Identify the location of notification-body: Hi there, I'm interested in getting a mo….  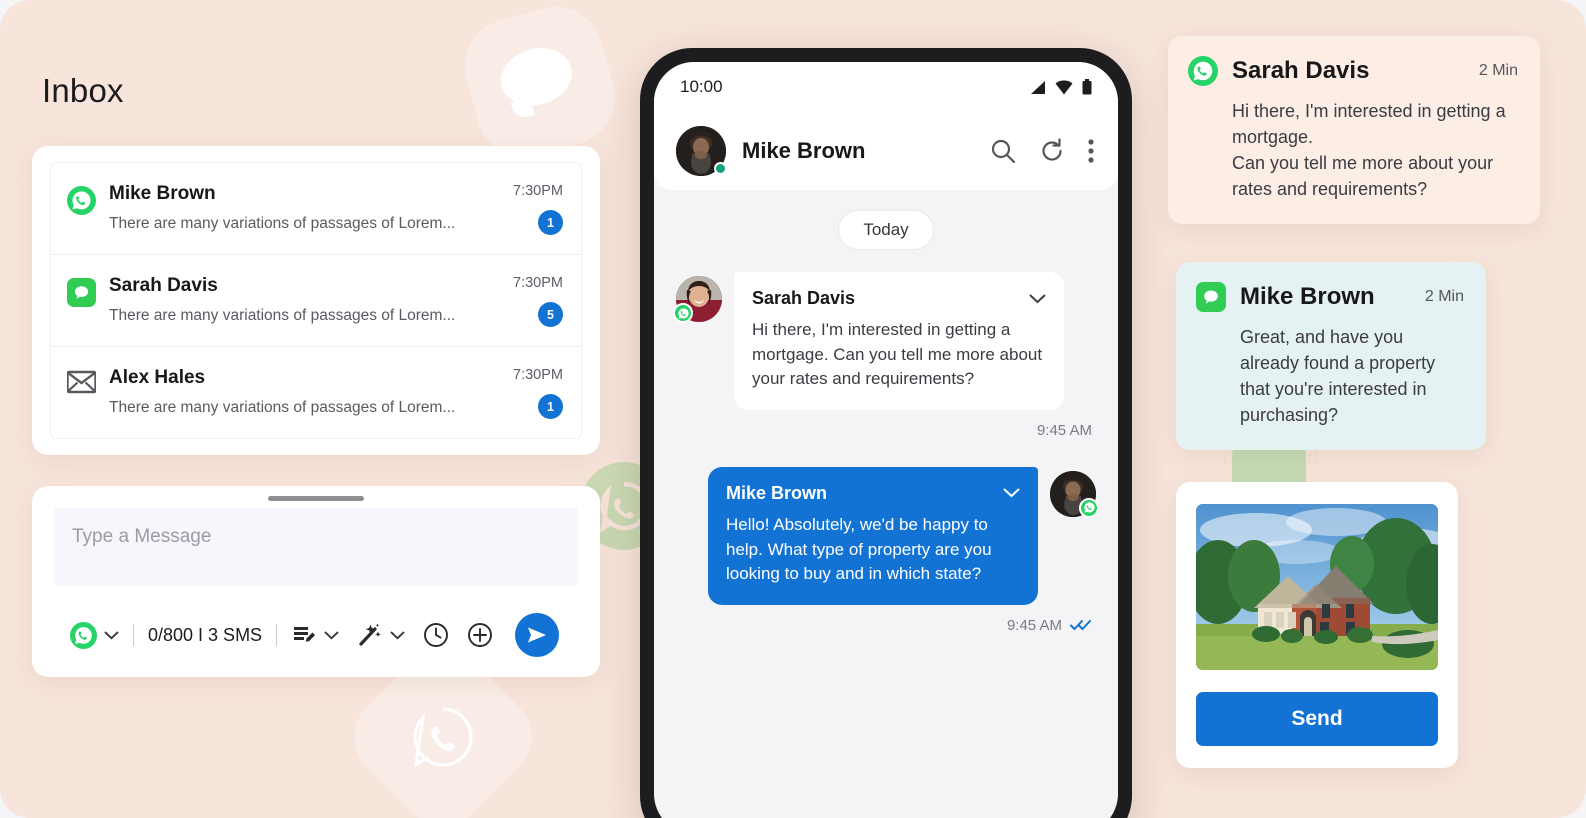
(1369, 150).